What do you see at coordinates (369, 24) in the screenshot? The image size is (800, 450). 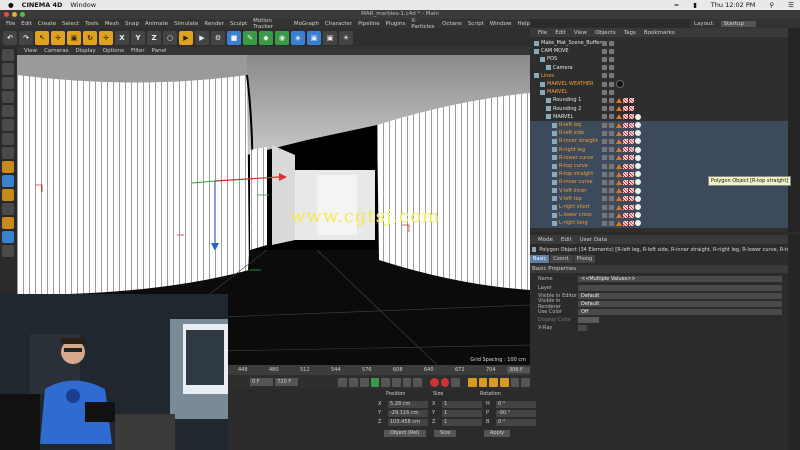 I see `menu-pipeline: Pipeline` at bounding box center [369, 24].